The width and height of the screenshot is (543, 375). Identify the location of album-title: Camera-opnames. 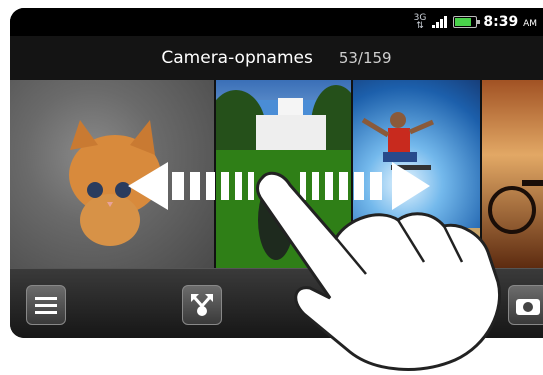
(237, 58).